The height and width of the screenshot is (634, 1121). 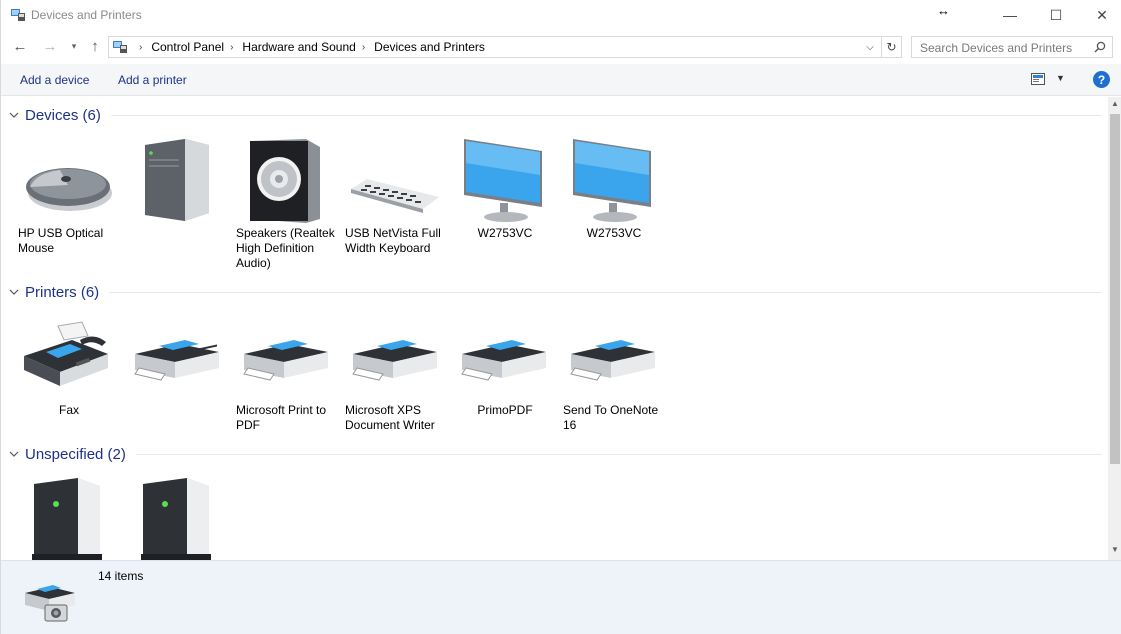 What do you see at coordinates (395, 196) in the screenshot?
I see `keyboard-icon` at bounding box center [395, 196].